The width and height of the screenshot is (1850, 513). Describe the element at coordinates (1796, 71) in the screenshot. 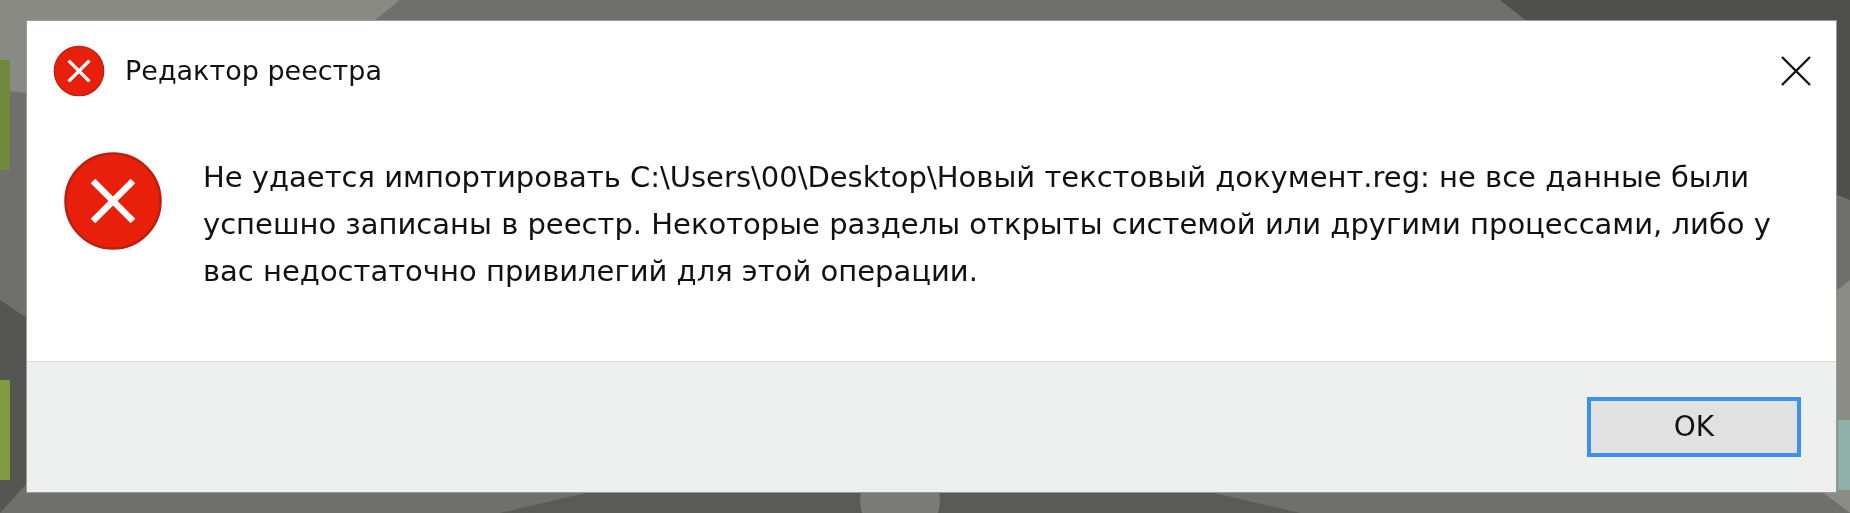

I see `close-icon` at that location.